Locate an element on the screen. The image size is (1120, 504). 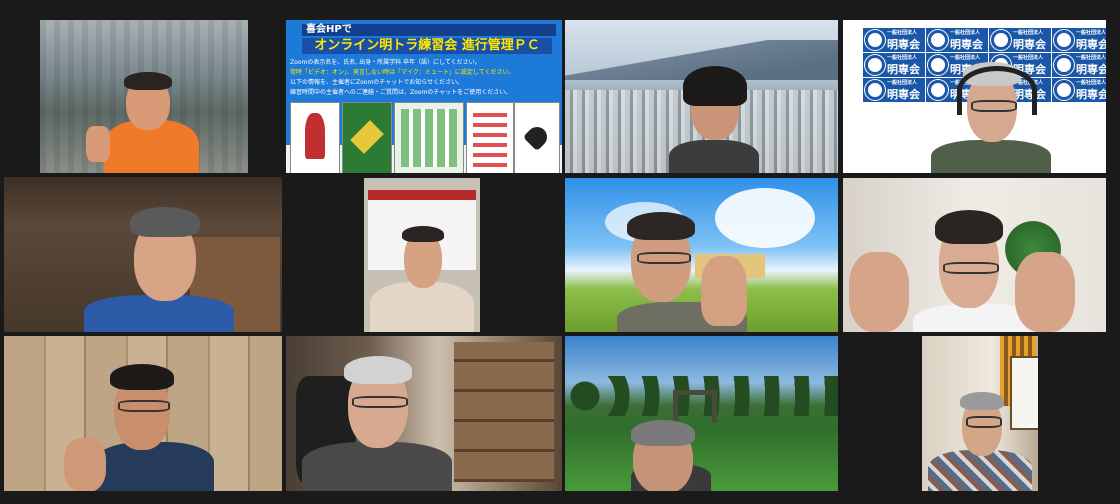
cloud is located at coordinates (765, 218).